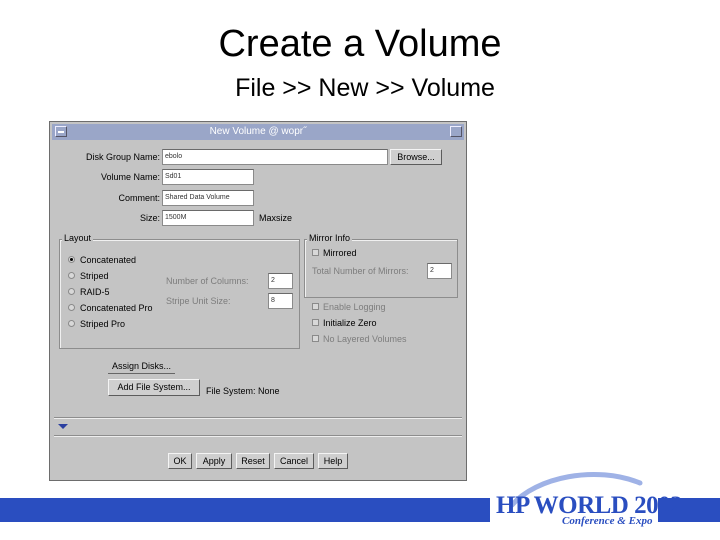  What do you see at coordinates (208, 218) in the screenshot?
I see `size-input: 1500M` at bounding box center [208, 218].